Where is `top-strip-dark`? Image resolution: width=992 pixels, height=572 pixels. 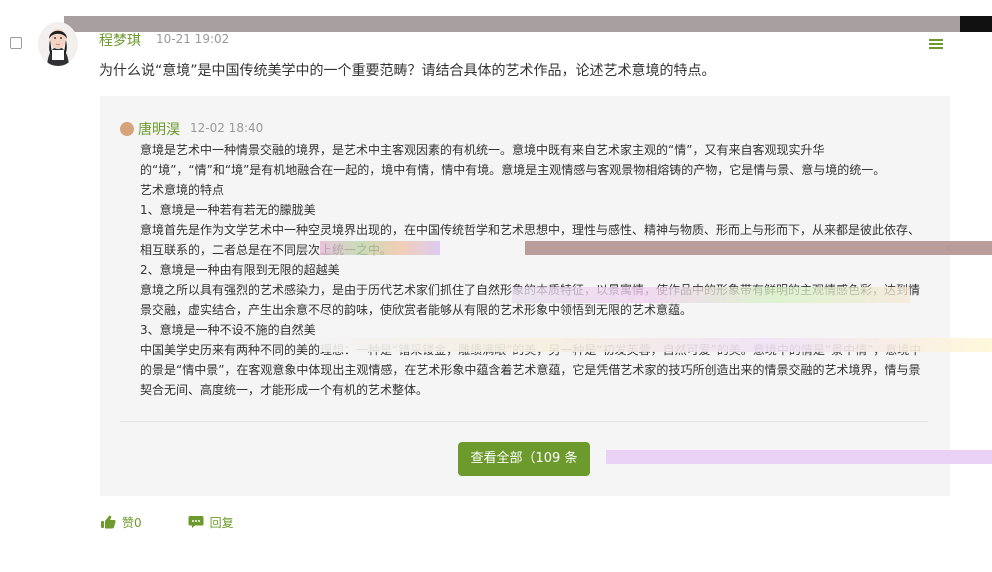
top-strip-dark is located at coordinates (976, 24).